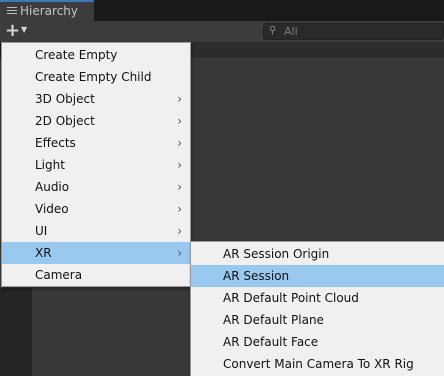 This screenshot has height=376, width=444. I want to click on plus-icon: +, so click(13, 30).